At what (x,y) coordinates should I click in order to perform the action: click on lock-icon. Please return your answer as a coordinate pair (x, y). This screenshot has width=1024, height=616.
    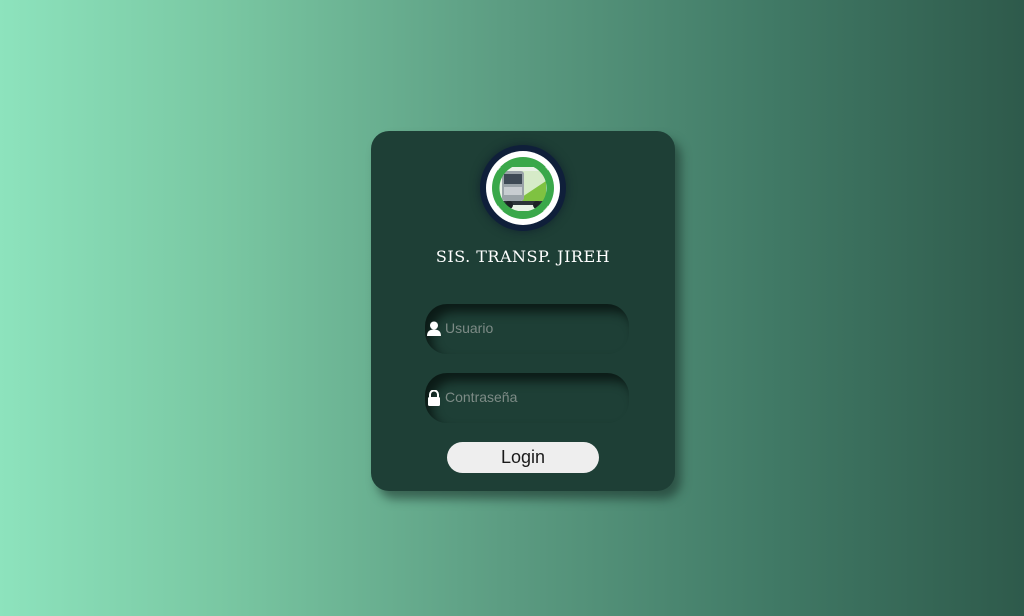
    Looking at the image, I should click on (434, 397).